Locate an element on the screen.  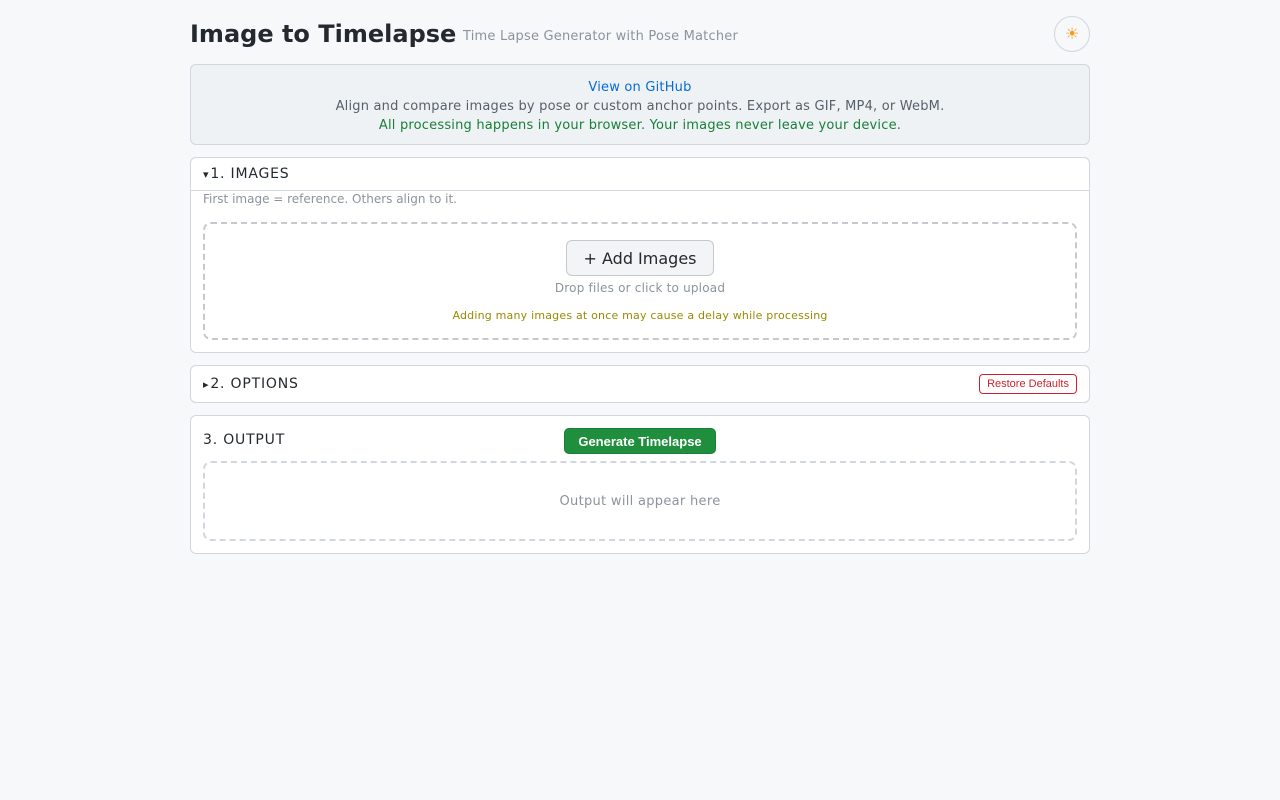
sun-icon: ☀ is located at coordinates (1072, 34).